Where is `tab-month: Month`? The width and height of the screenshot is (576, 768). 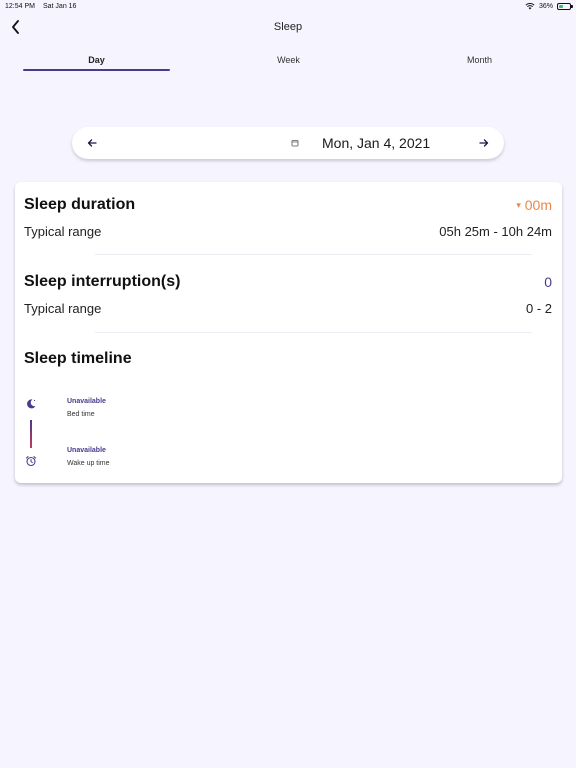
tab-month: Month is located at coordinates (479, 60).